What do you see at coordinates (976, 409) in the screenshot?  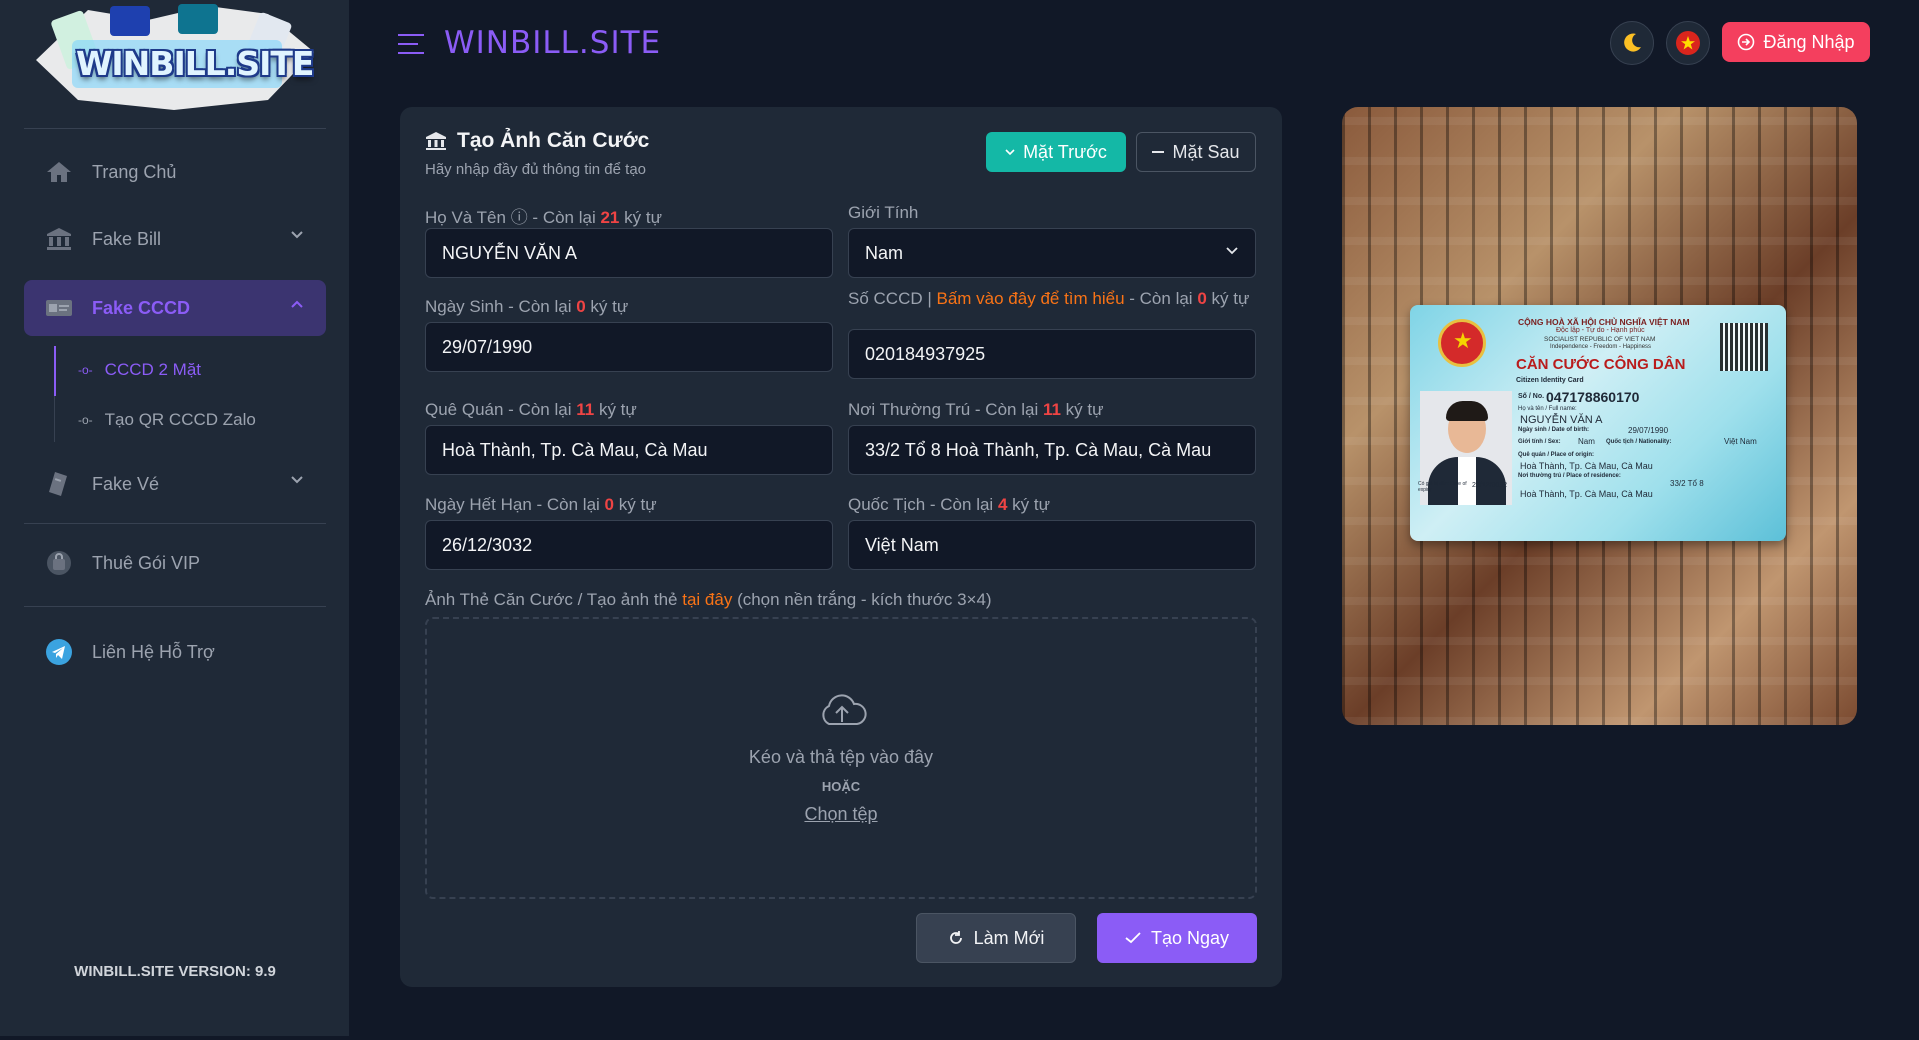 I see `residence-label: Nơi Thường Trú - Còn lại 11 ký tự` at bounding box center [976, 409].